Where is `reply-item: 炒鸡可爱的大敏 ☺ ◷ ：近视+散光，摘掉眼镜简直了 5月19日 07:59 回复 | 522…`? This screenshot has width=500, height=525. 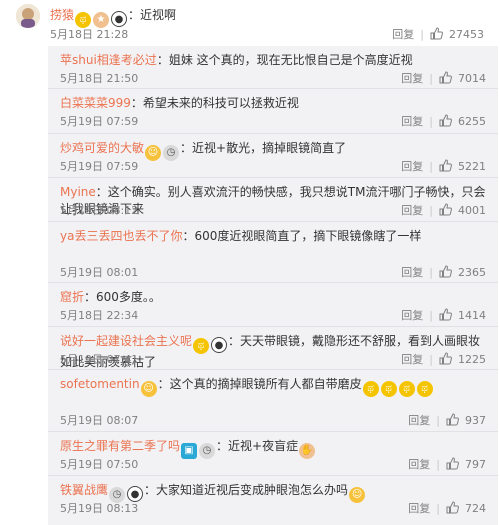 reply-item: 炒鸡可爱的大敏 ☺ ◷ ：近视+散光，摘掉眼镜简直了 5月19日 07:59 回复 | 522… is located at coordinates (273, 155).